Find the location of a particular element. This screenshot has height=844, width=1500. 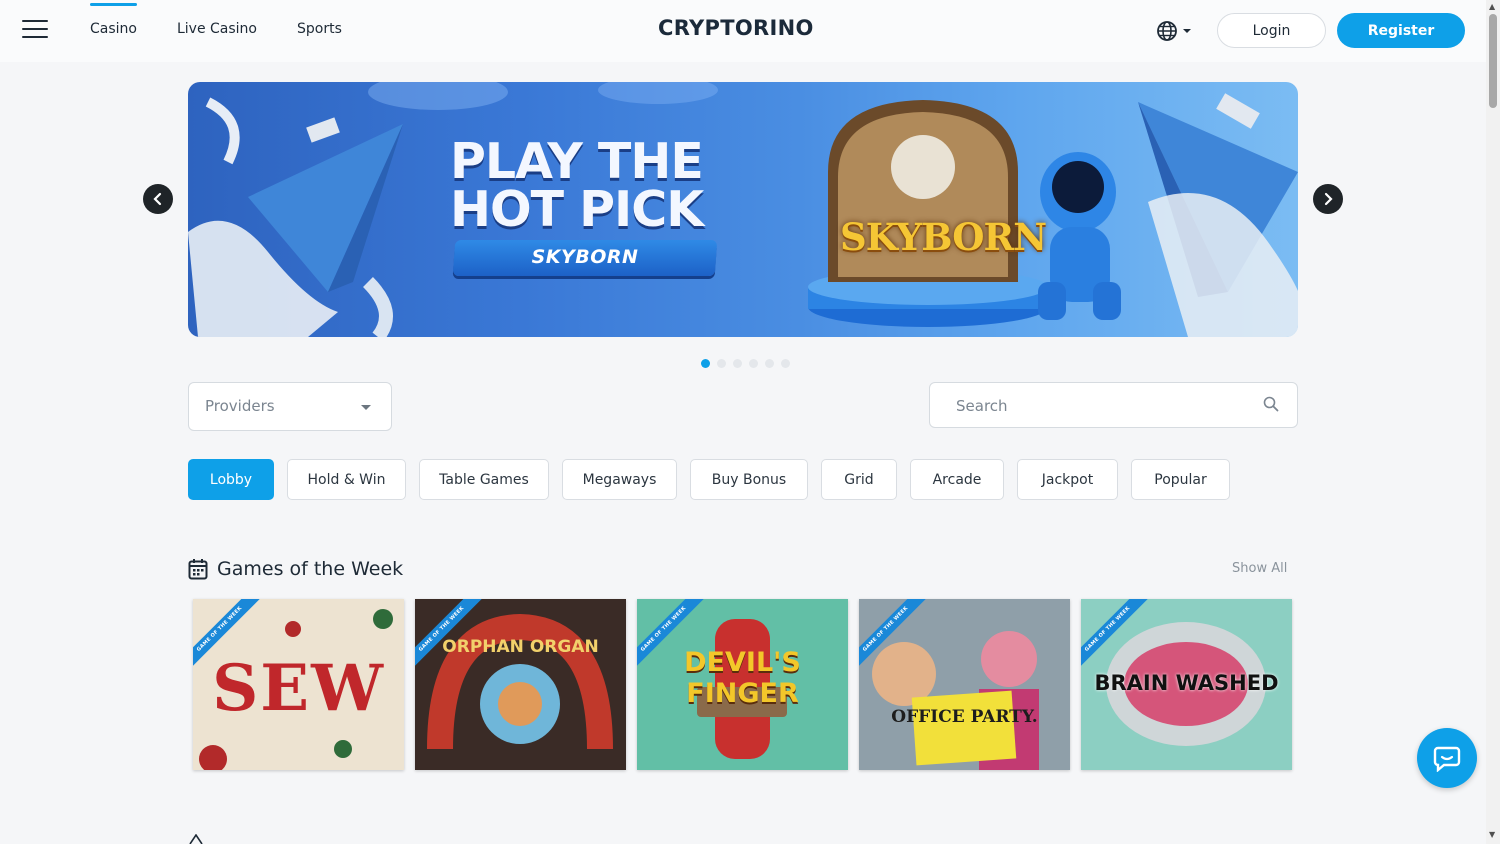

chevron-right-icon is located at coordinates (1328, 199).